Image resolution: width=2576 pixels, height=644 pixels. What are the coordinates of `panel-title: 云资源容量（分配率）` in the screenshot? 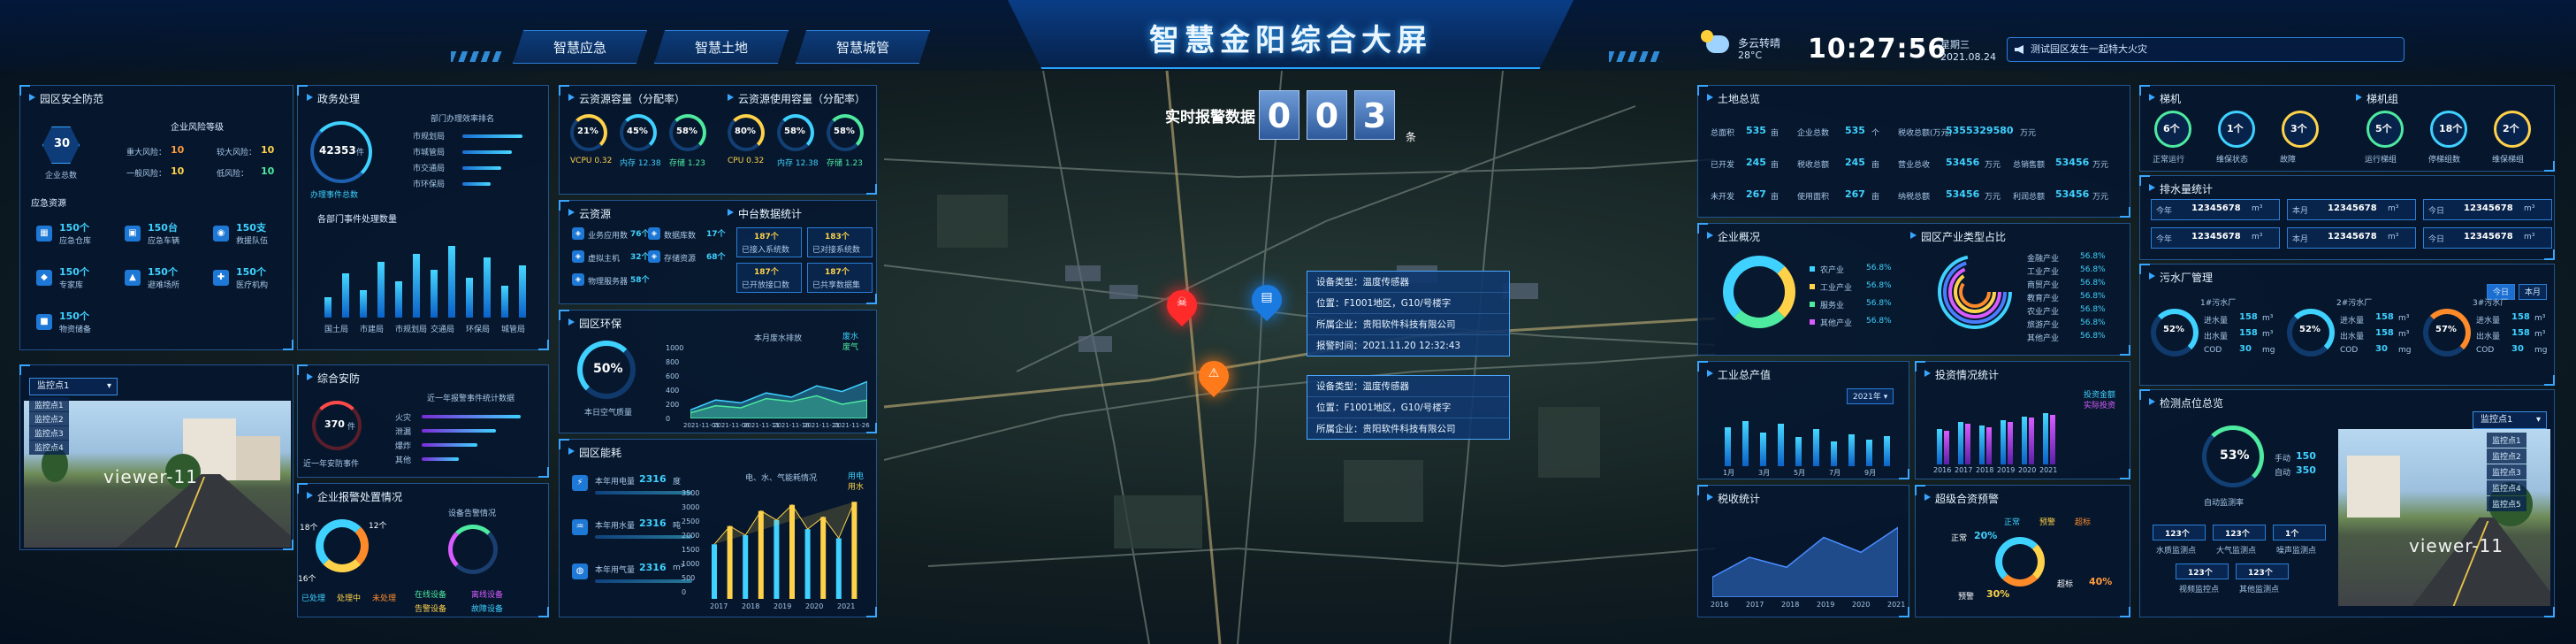 It's located at (626, 98).